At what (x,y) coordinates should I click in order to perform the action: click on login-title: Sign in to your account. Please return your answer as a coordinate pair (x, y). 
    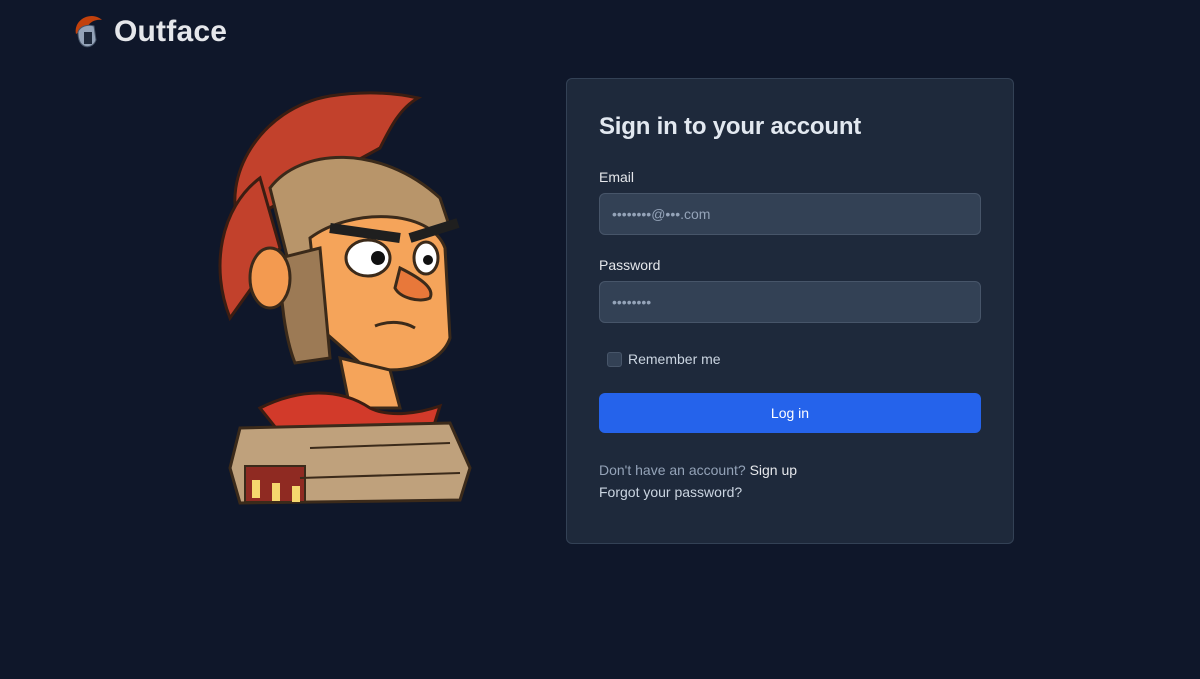
    Looking at the image, I should click on (730, 126).